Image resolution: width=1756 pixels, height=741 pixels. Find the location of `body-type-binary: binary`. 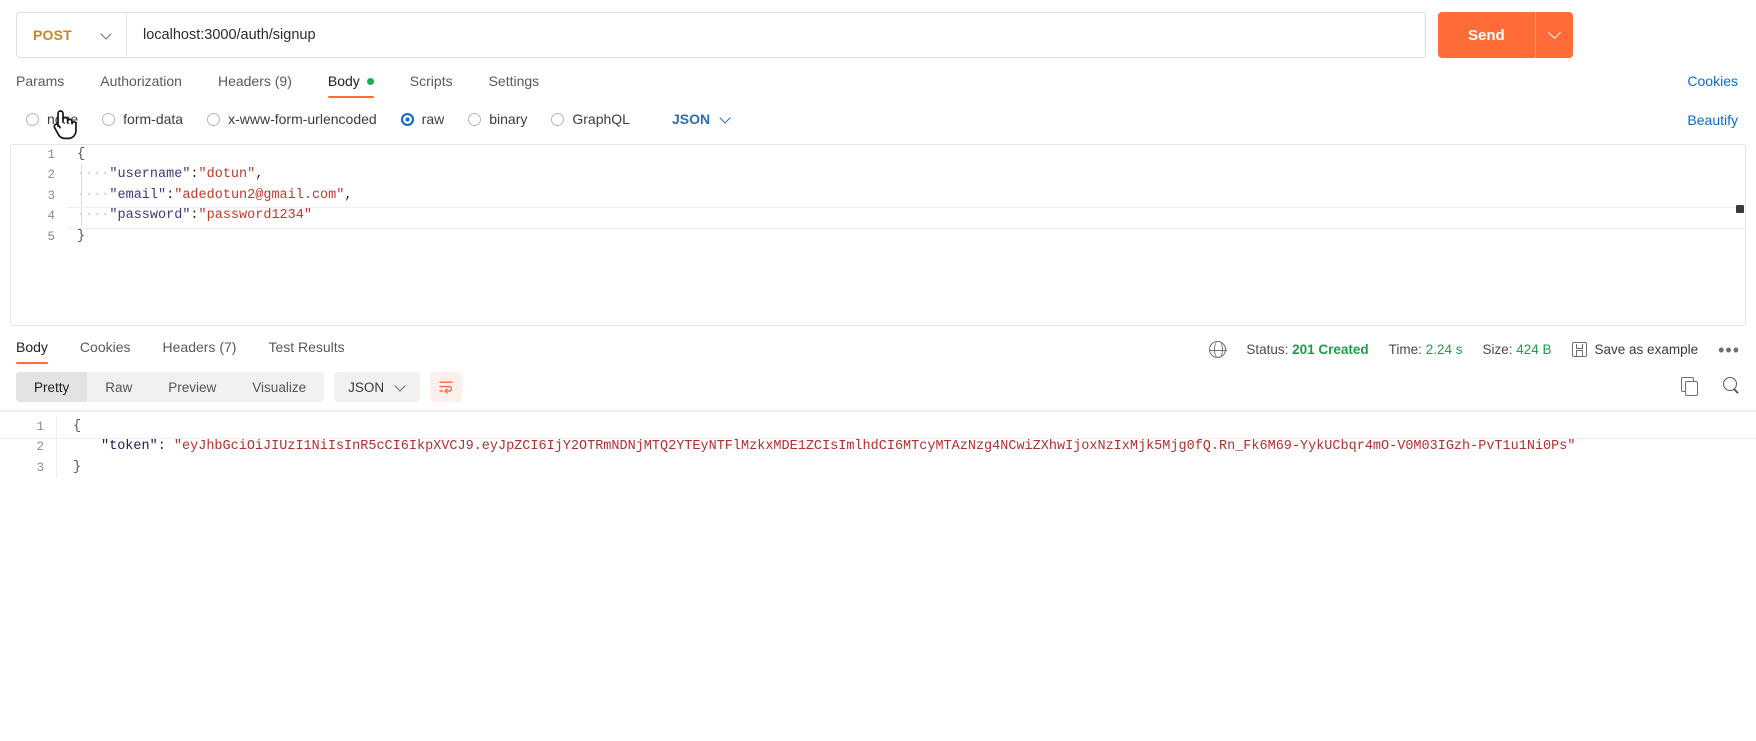

body-type-binary: binary is located at coordinates (497, 119).